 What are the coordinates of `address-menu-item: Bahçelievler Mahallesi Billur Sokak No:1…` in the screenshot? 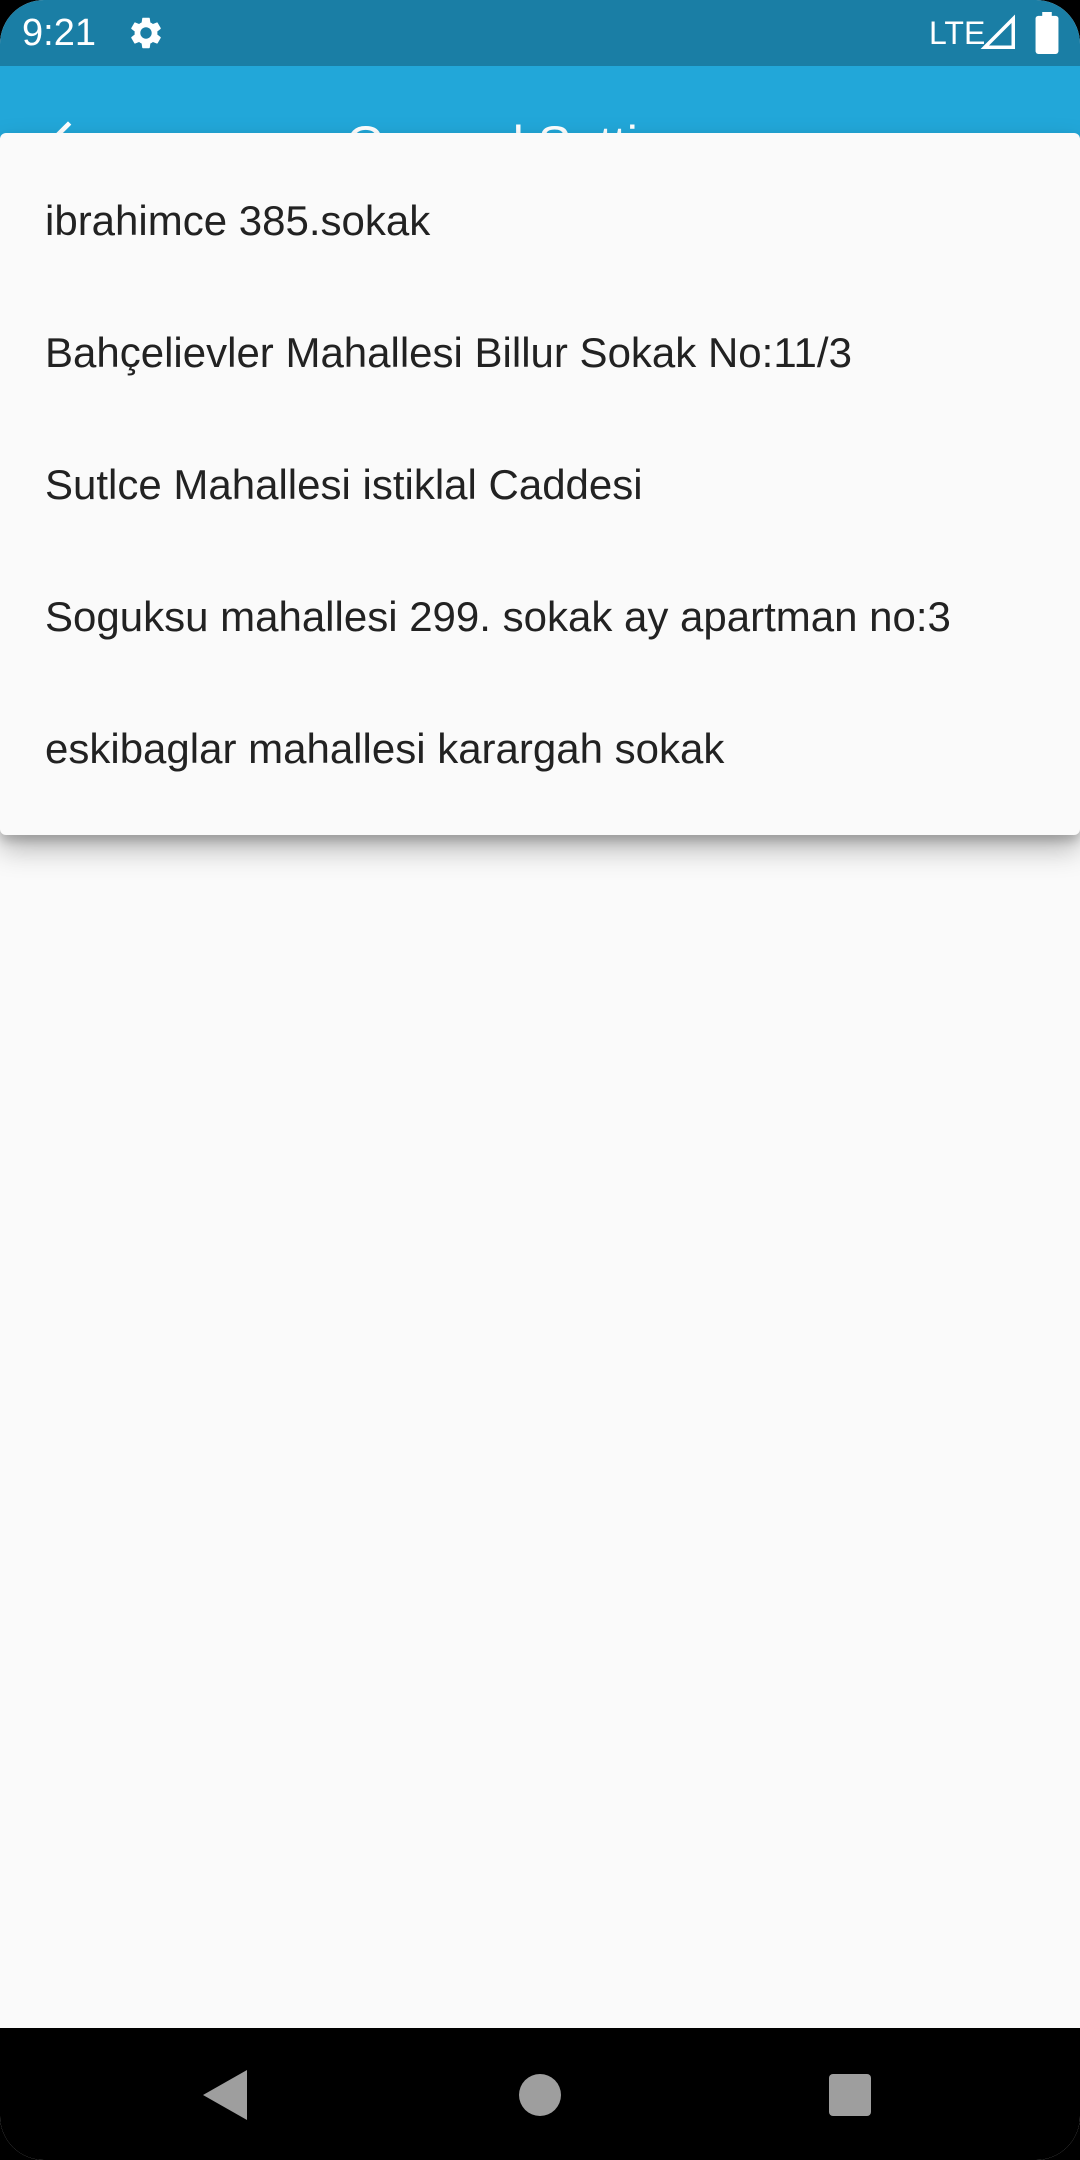 It's located at (540, 353).